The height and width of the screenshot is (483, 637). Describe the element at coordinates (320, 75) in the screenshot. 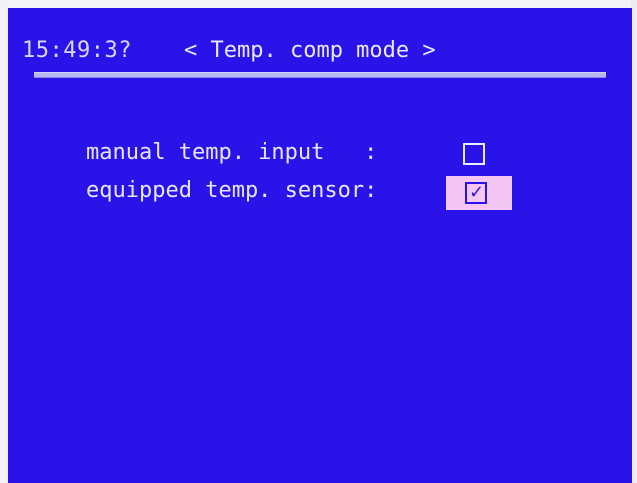

I see `header-divider` at that location.